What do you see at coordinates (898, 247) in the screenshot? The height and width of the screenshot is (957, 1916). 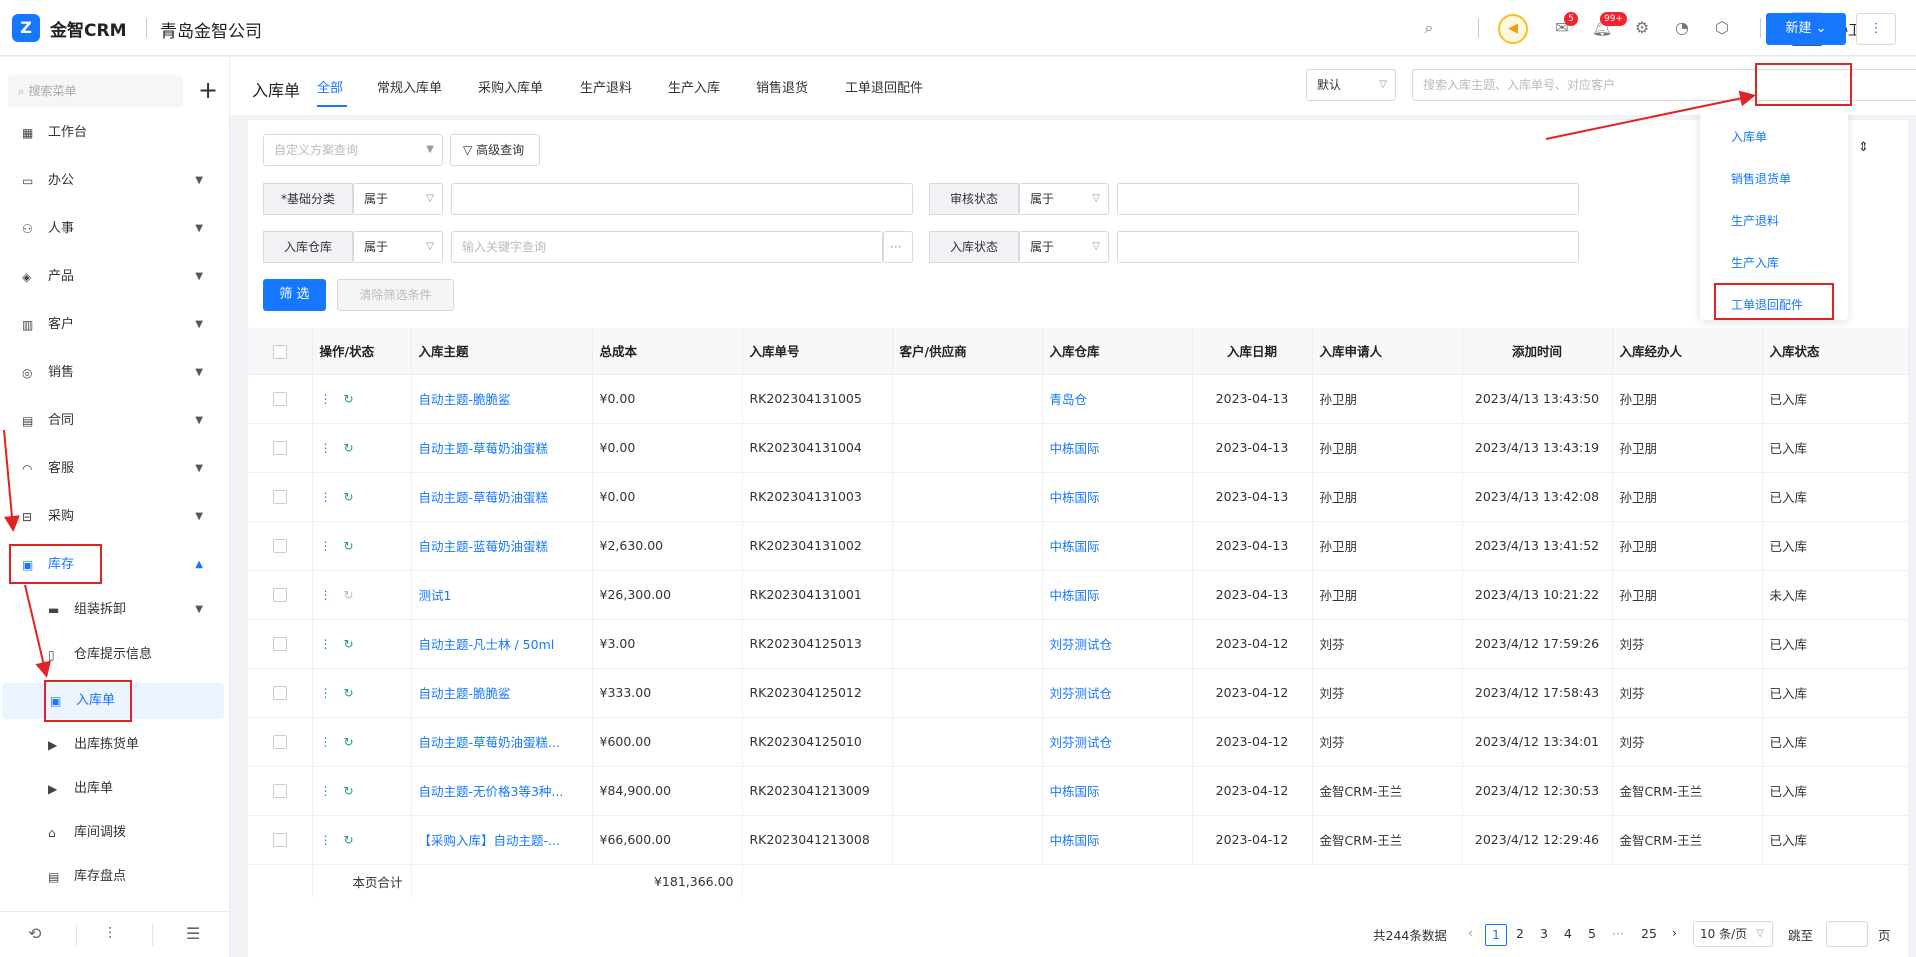 I see `more-options-icon: ···` at bounding box center [898, 247].